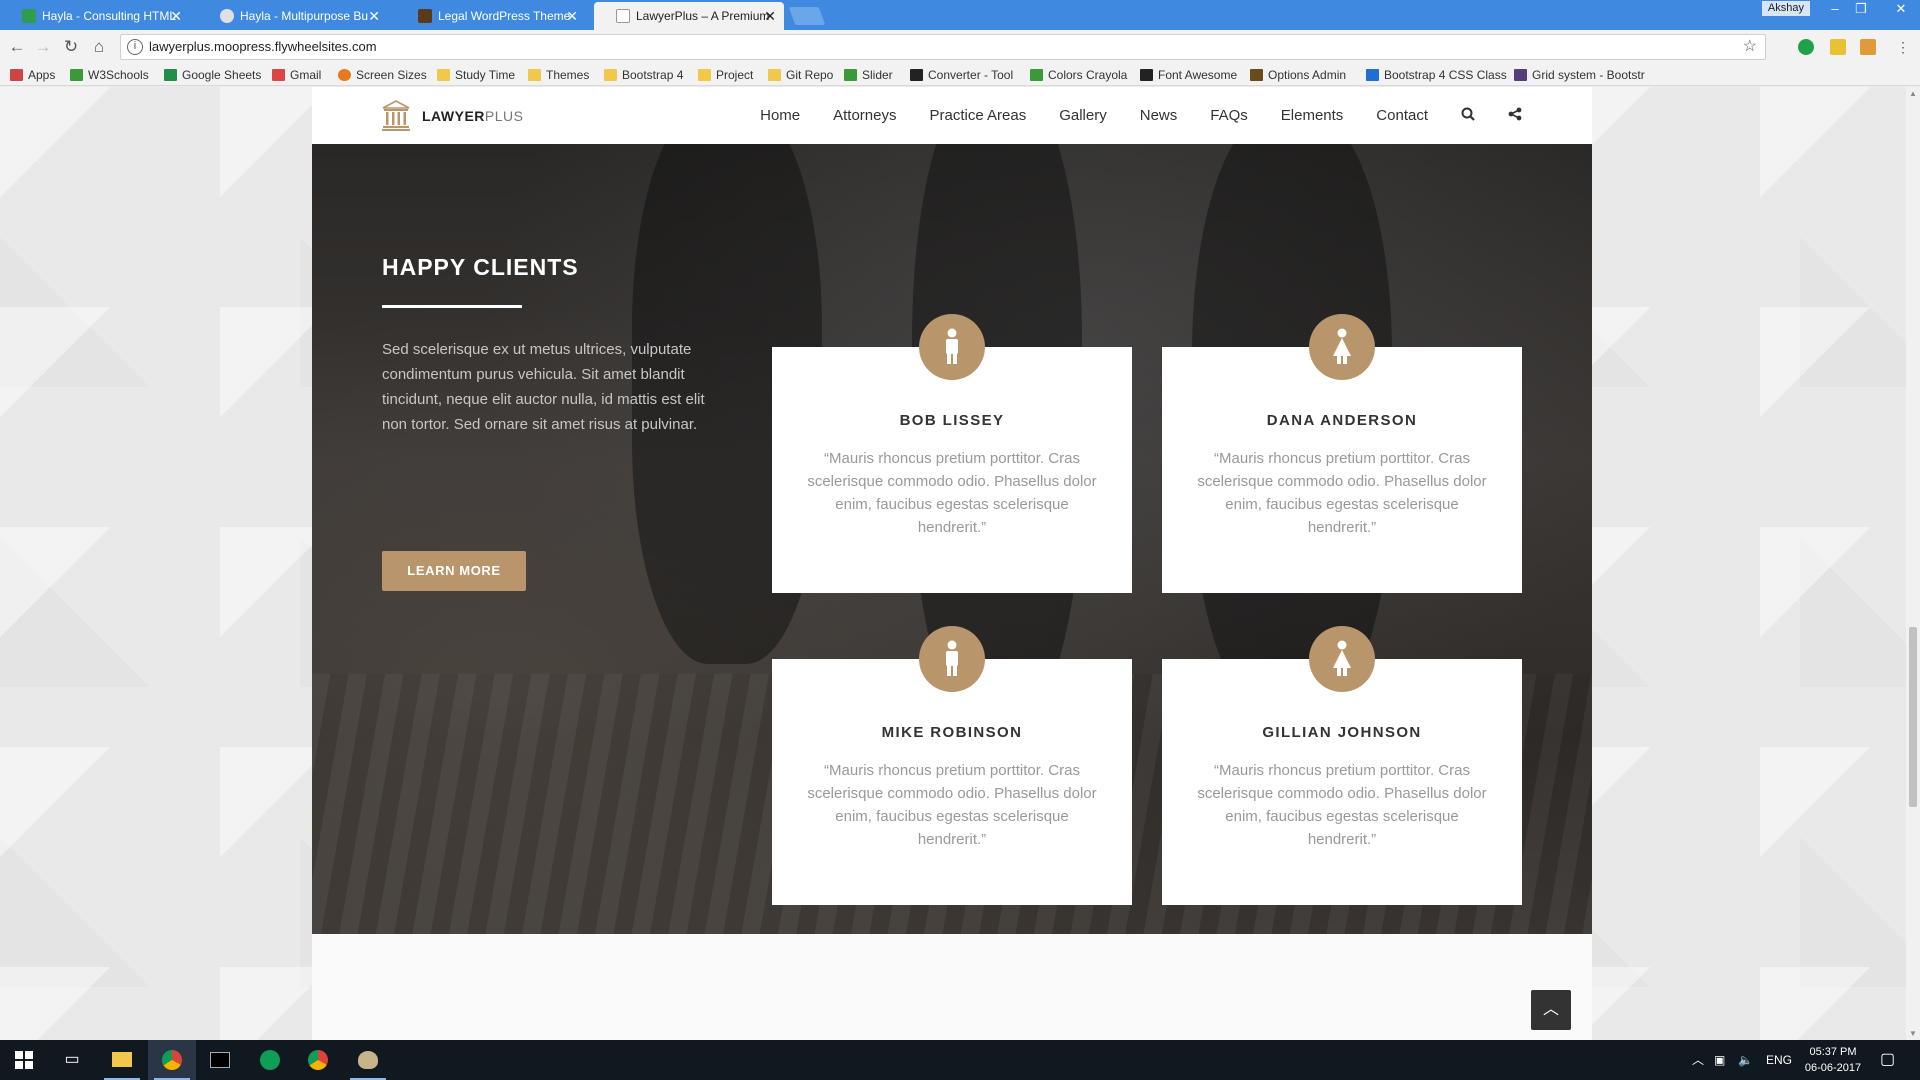  I want to click on bookmark-item: W3Schools, so click(109, 75).